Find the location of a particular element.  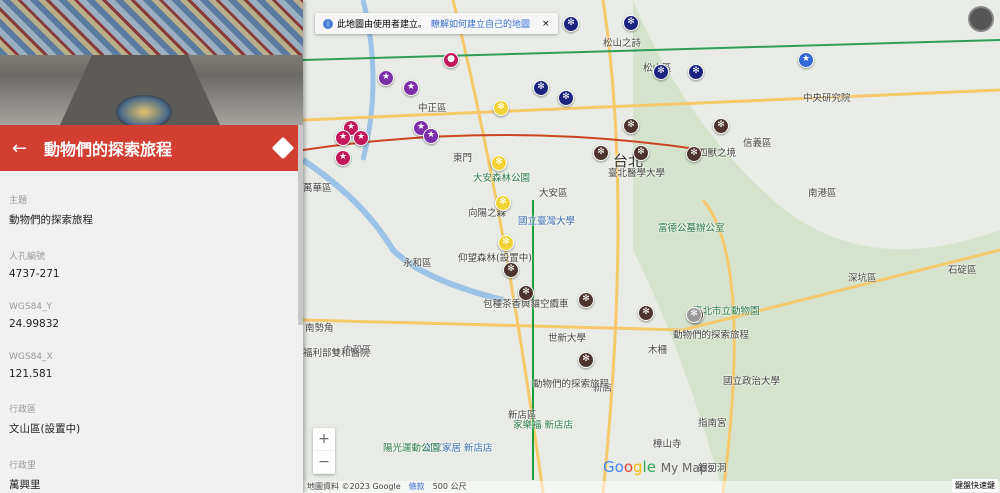

map-label: 四獸之境 is located at coordinates (717, 153).